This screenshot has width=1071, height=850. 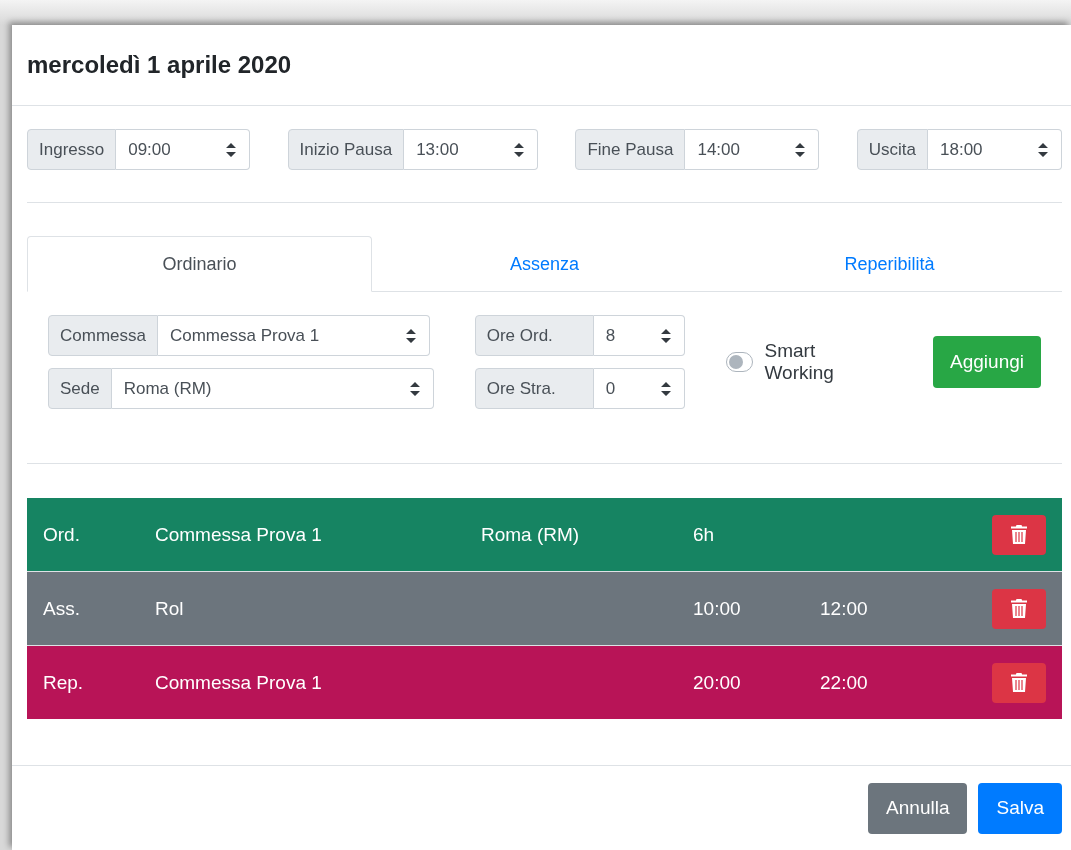 What do you see at coordinates (64, 682) in the screenshot?
I see `entry-type: Rep.` at bounding box center [64, 682].